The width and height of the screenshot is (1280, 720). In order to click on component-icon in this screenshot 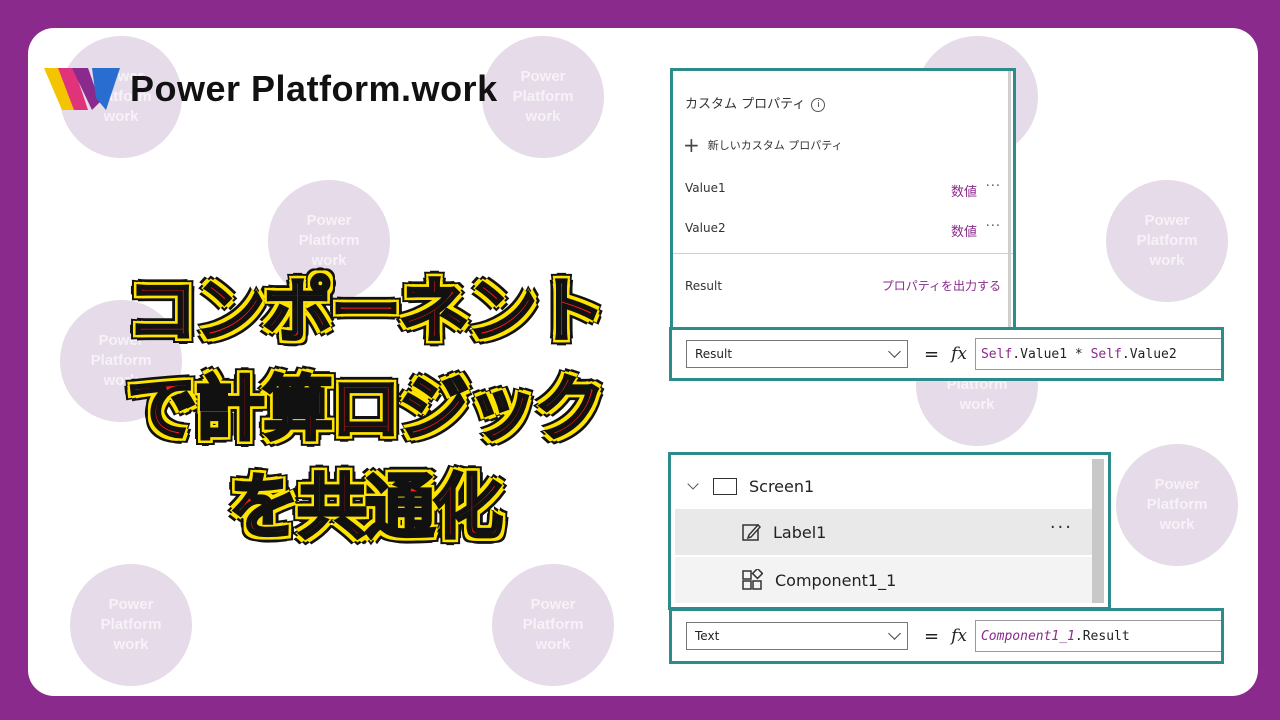, I will do `click(752, 579)`.